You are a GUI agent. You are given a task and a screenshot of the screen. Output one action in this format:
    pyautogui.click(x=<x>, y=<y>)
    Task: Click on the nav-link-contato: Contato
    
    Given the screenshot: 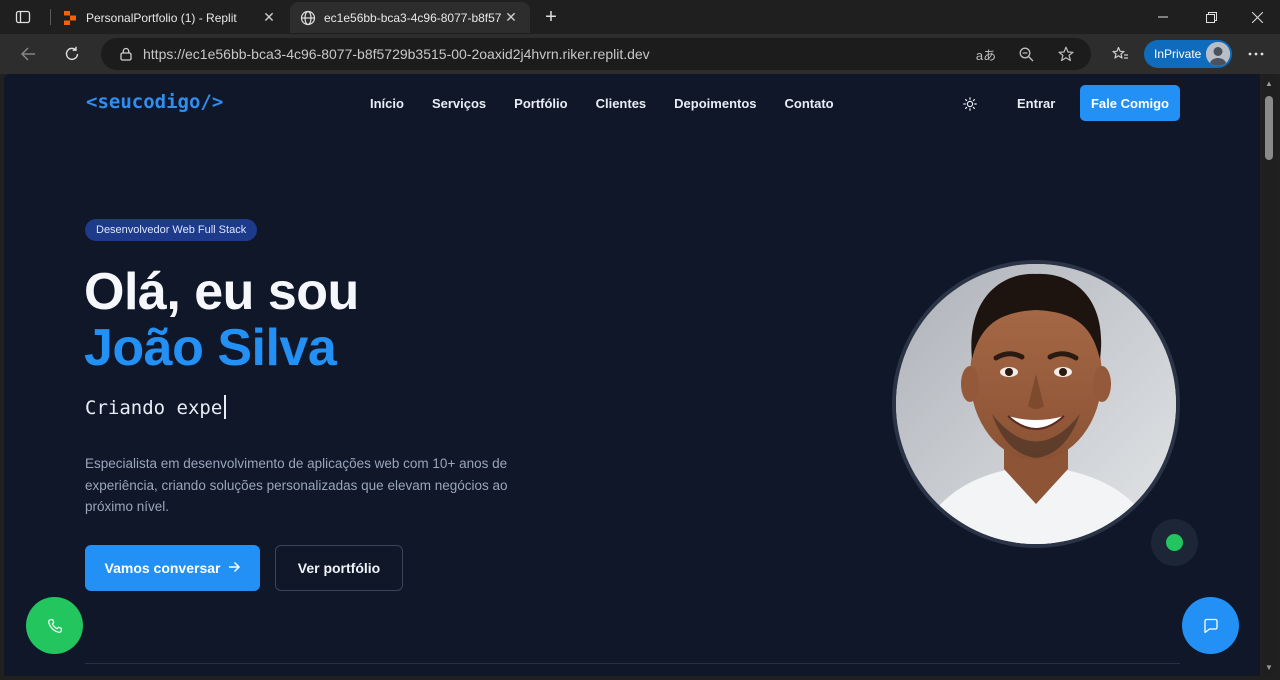 What is the action you would take?
    pyautogui.click(x=809, y=103)
    